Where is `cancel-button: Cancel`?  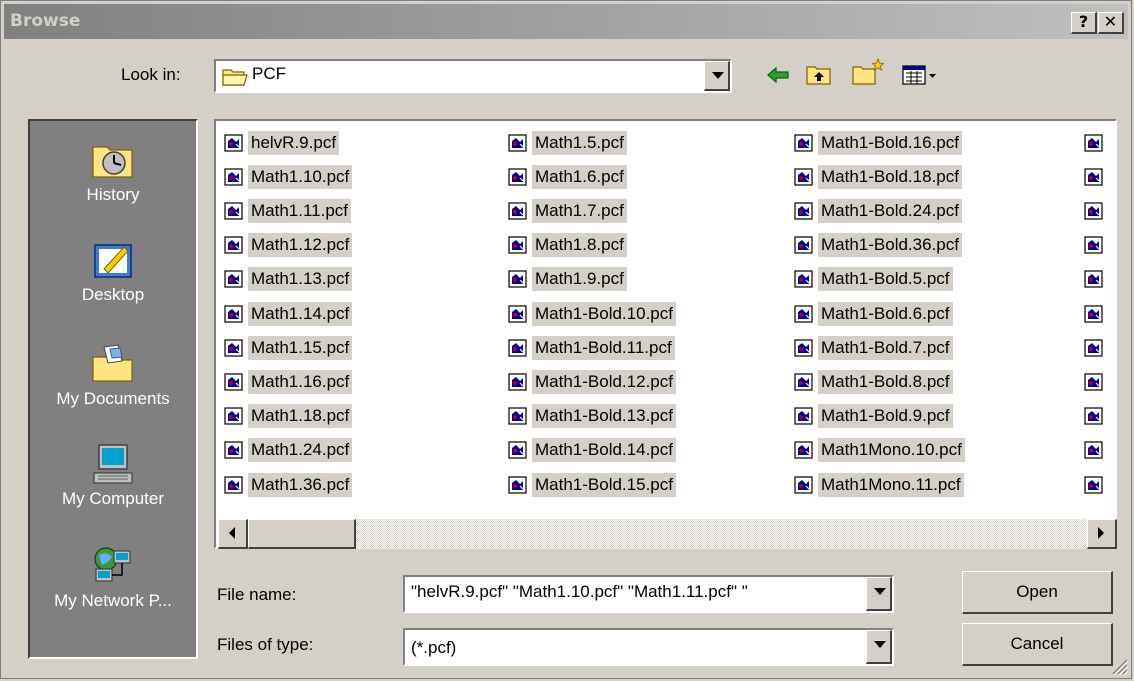 cancel-button: Cancel is located at coordinates (1037, 644).